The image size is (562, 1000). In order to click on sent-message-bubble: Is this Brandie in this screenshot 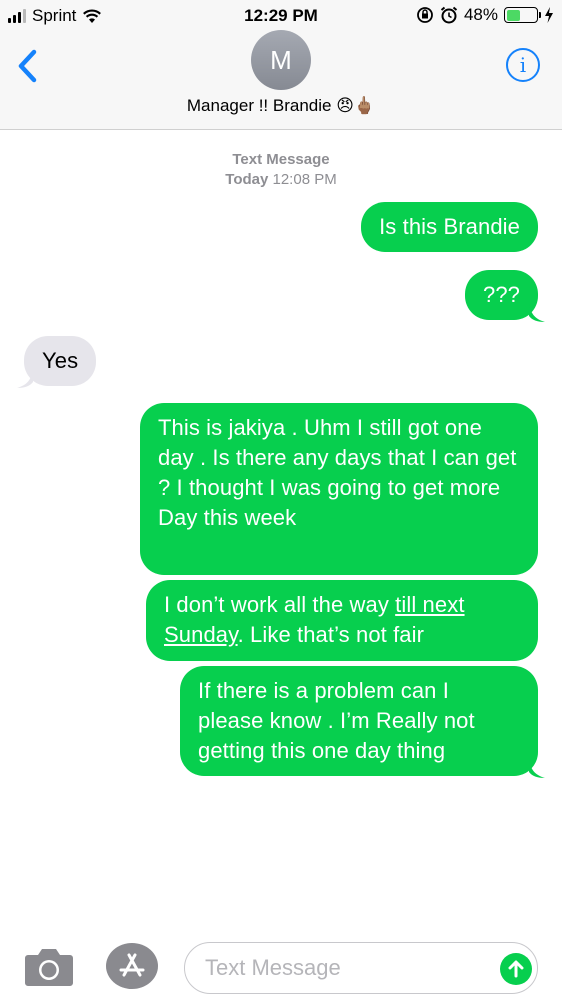, I will do `click(449, 227)`.